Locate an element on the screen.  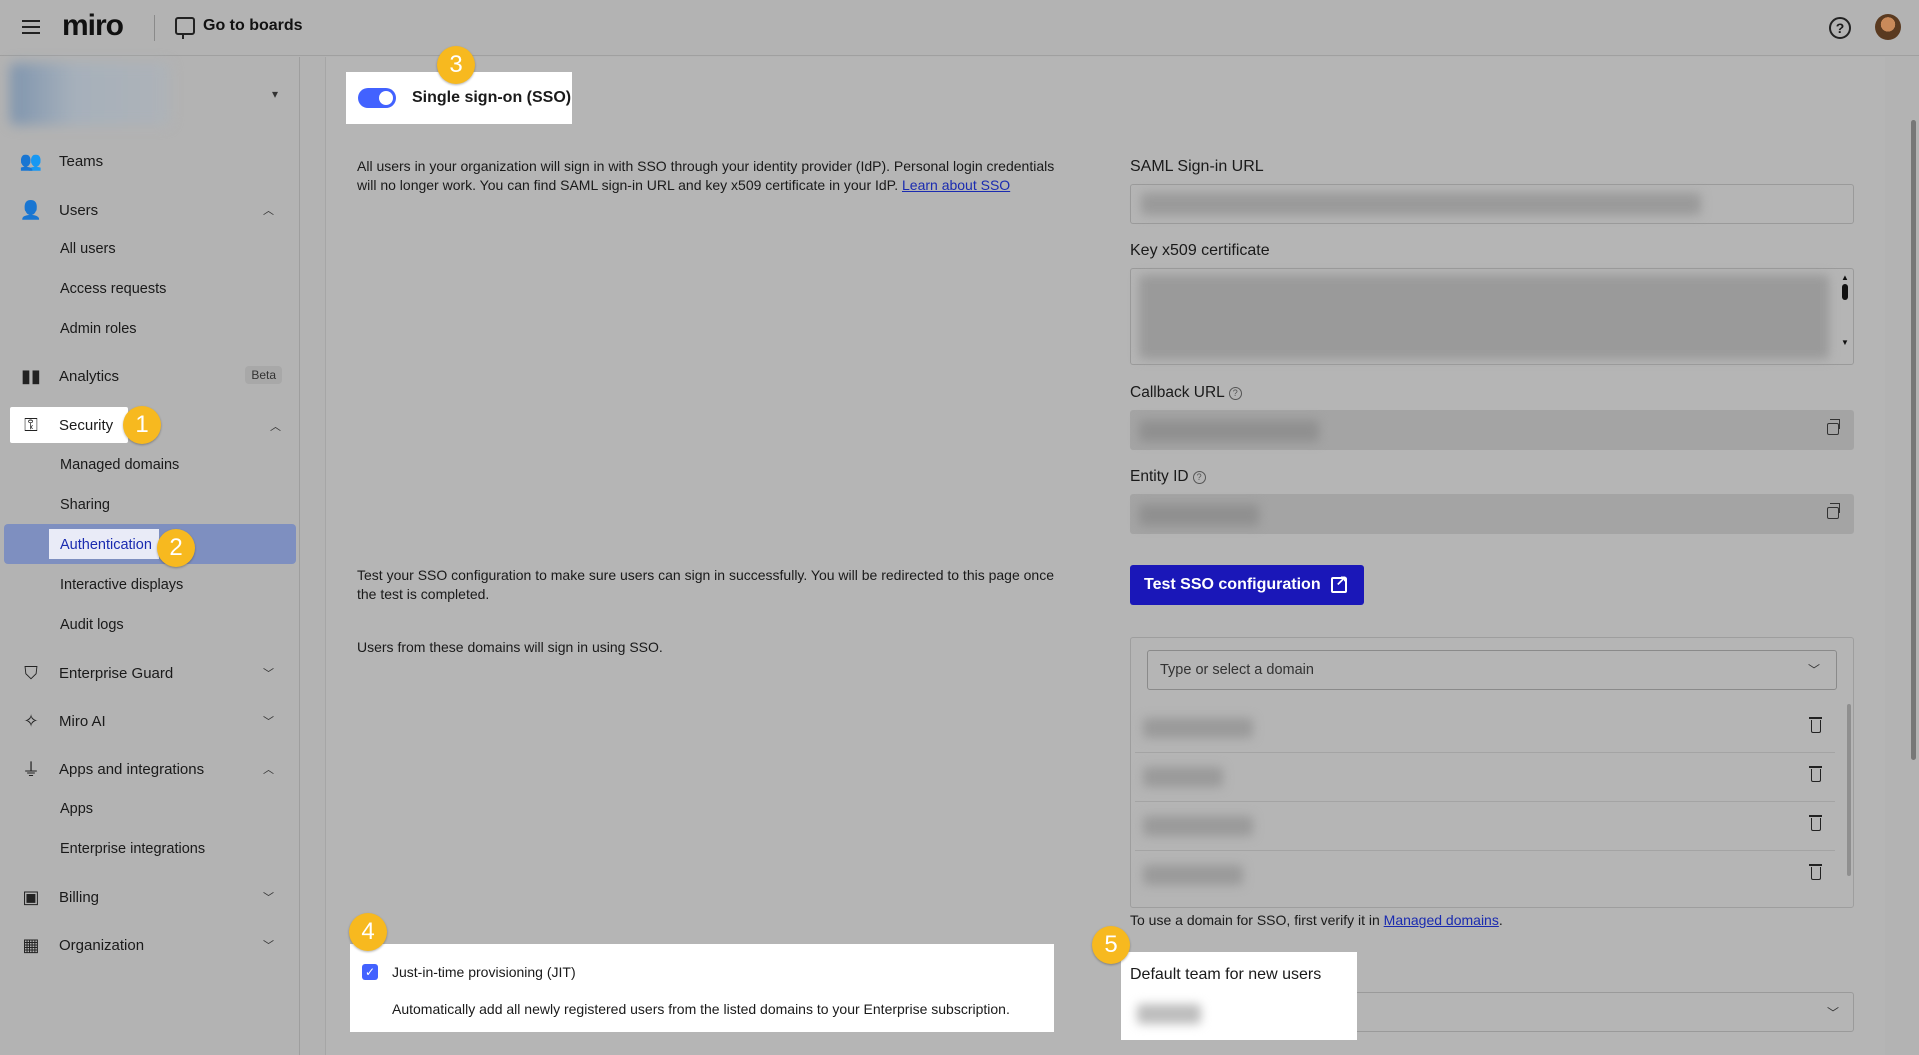
sidebar-item-all-users: All users is located at coordinates (88, 249).